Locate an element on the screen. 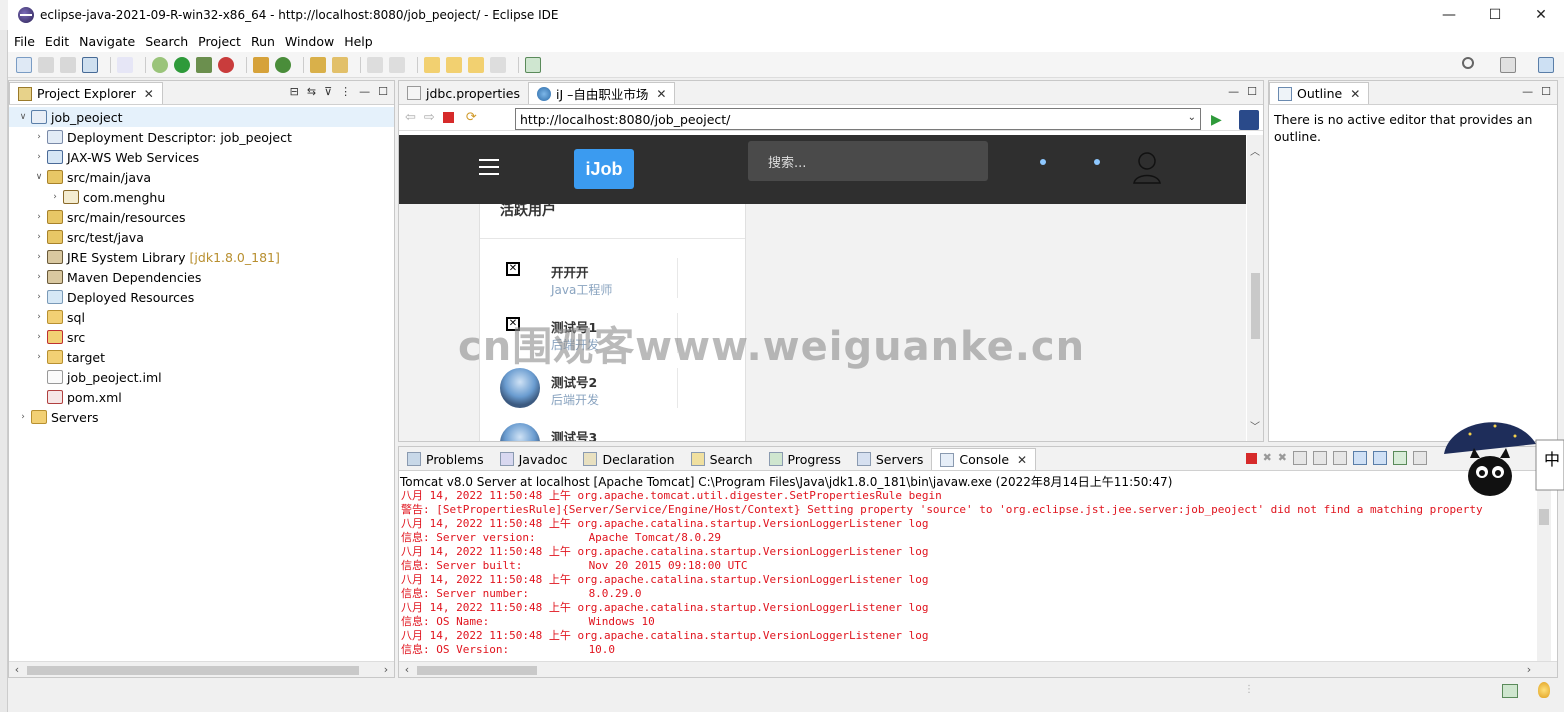  tab-progress: Progress is located at coordinates (804, 459).